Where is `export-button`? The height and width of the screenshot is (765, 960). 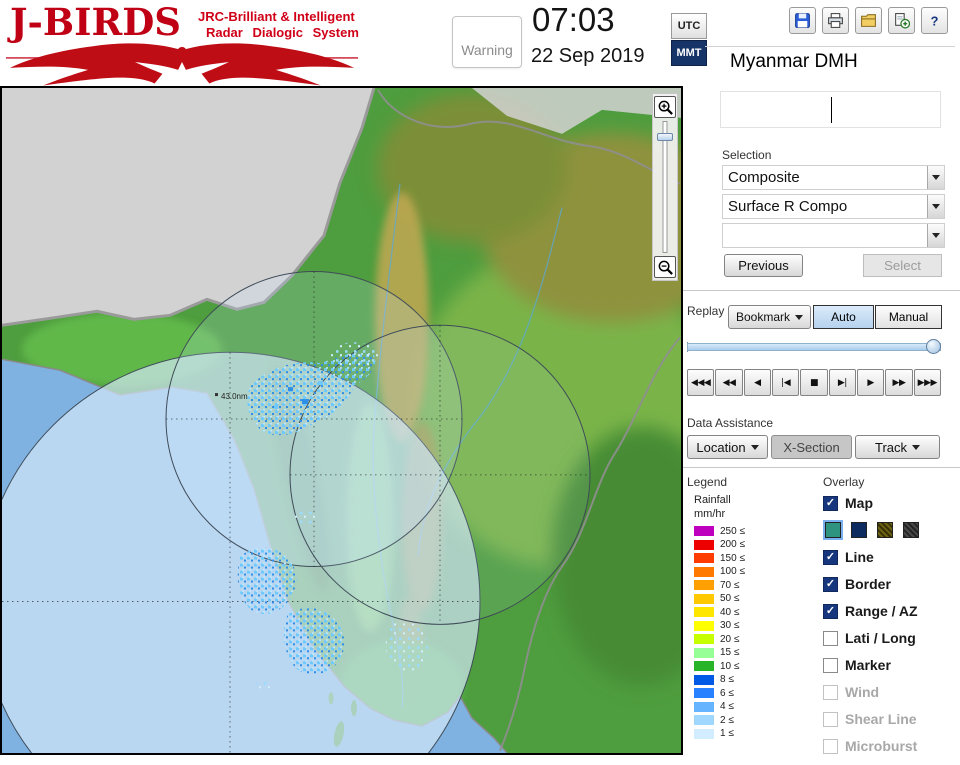 export-button is located at coordinates (901, 20).